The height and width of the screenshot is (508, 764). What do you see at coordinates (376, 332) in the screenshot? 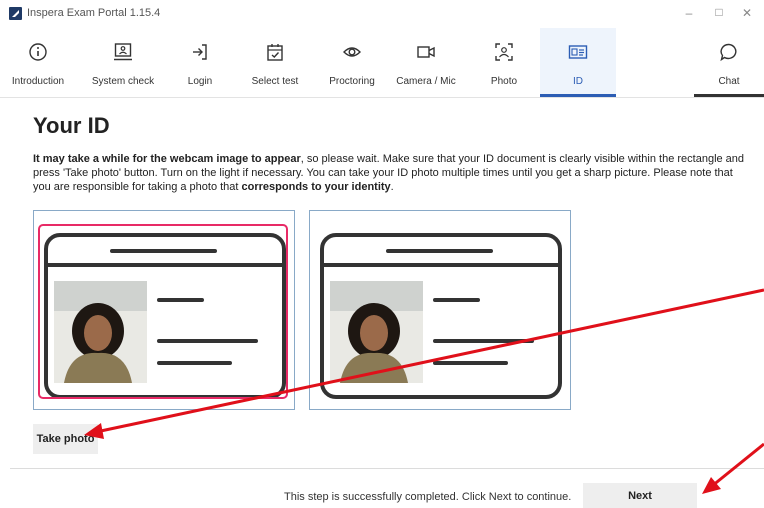
I see `id-photo` at bounding box center [376, 332].